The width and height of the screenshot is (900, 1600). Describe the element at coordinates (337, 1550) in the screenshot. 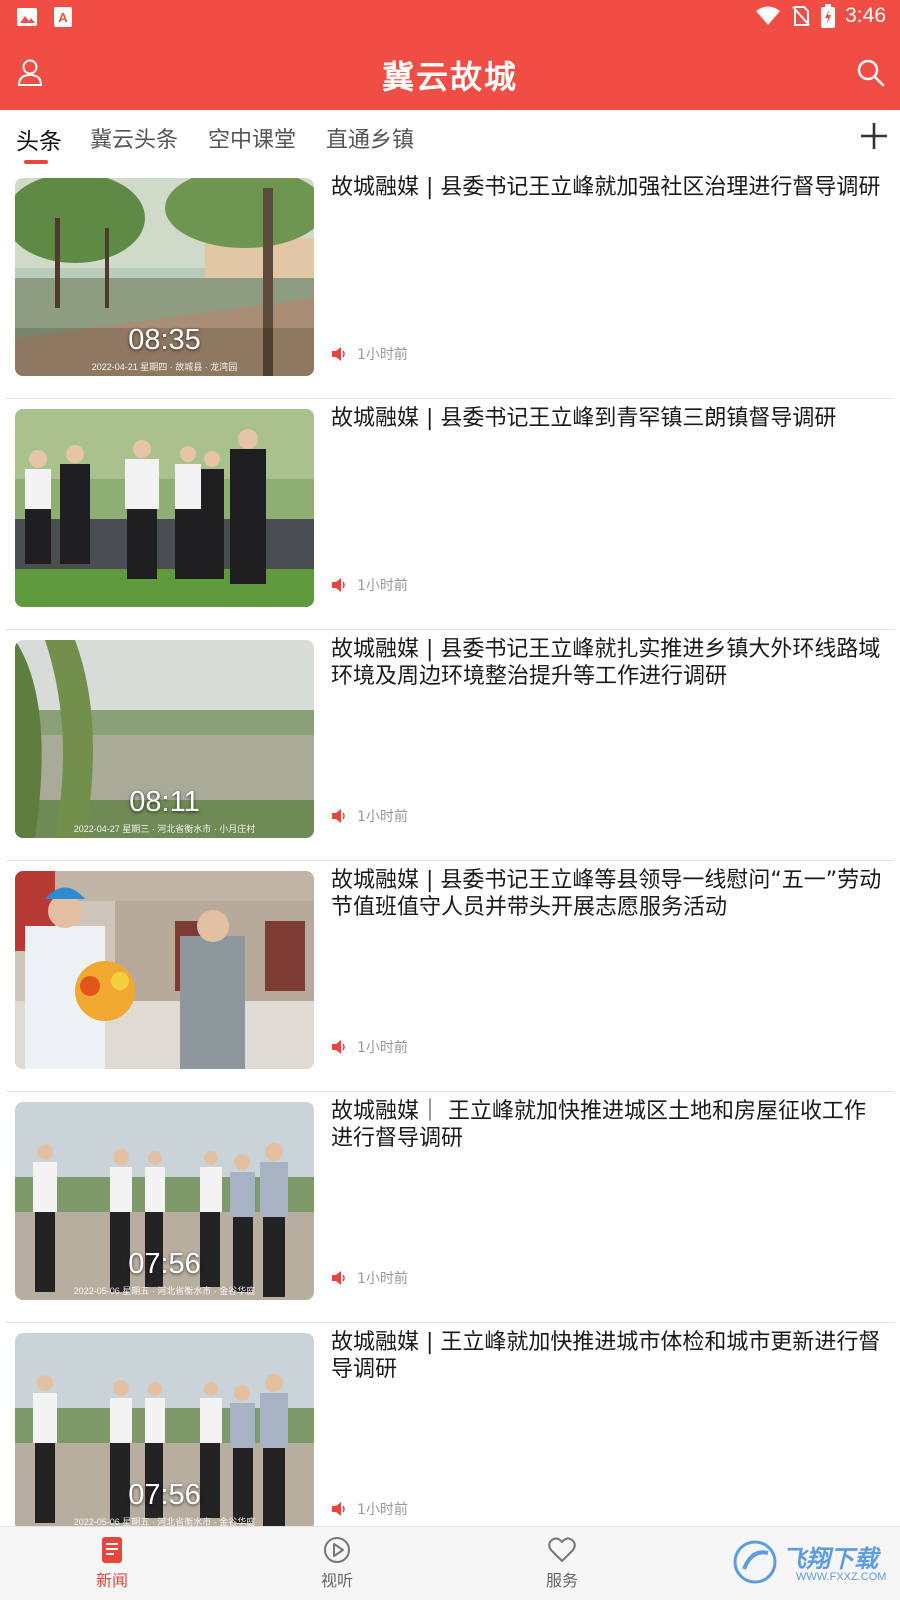

I see `play-icon` at that location.